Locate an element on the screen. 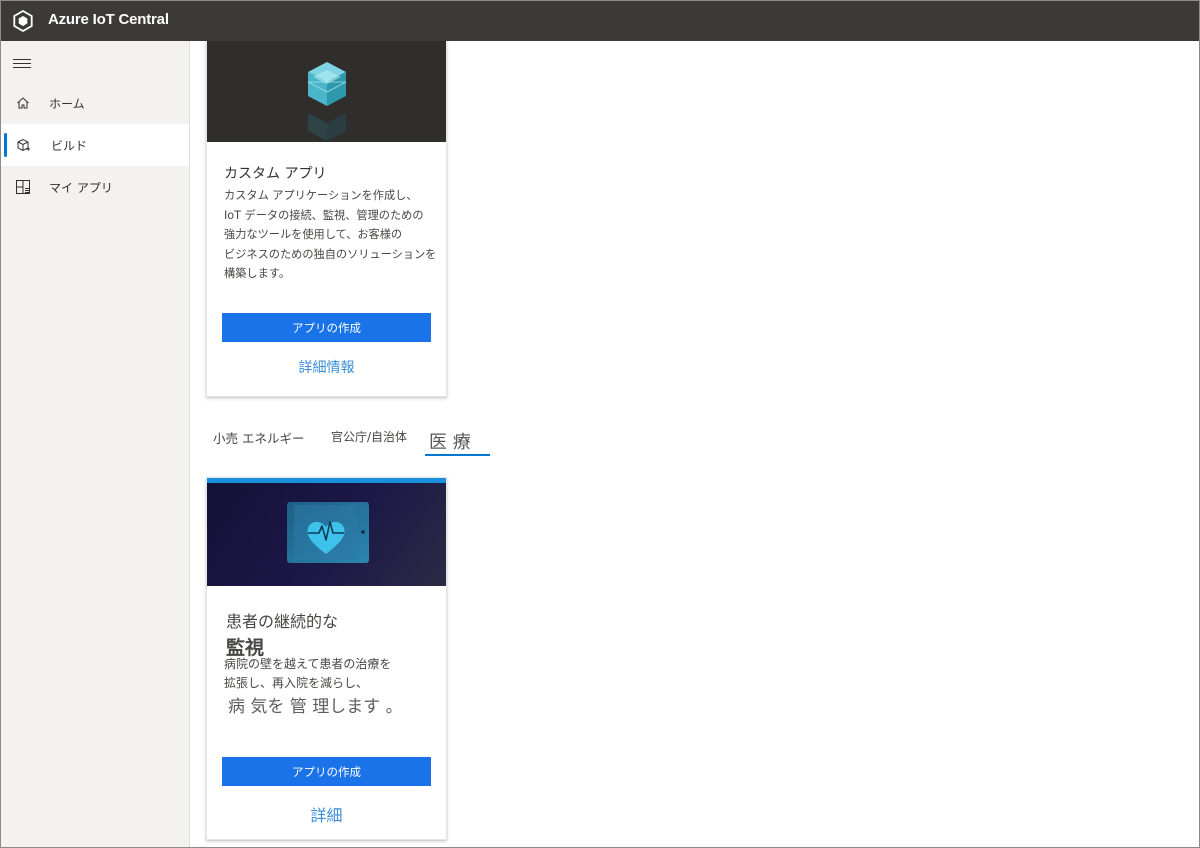 The height and width of the screenshot is (848, 1200). custom-app-hero-image is located at coordinates (326, 91).